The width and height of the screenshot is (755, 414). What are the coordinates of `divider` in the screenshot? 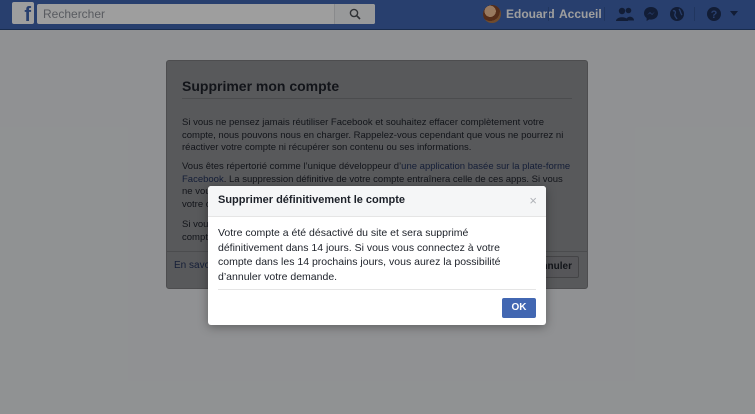 It's located at (377, 289).